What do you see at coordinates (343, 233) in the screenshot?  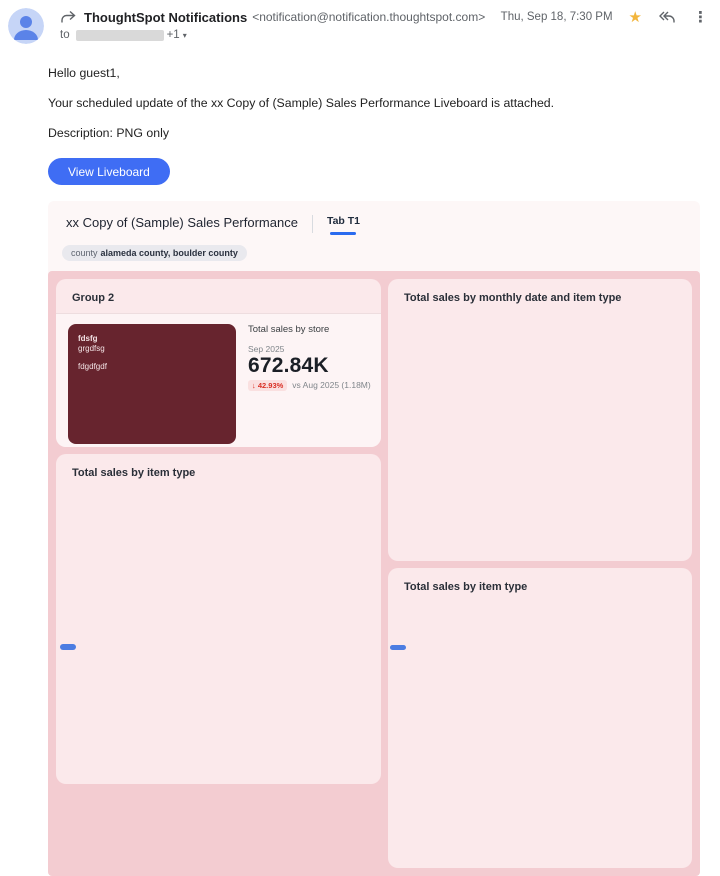 I see `tab-active-underline` at bounding box center [343, 233].